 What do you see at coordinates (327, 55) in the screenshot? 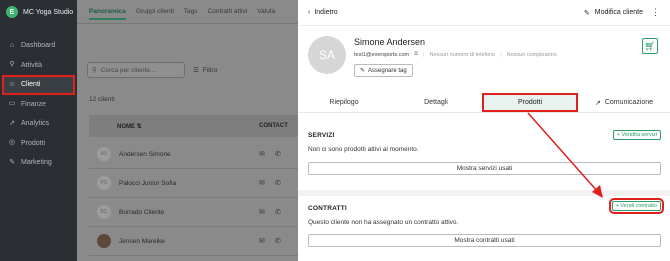
I see `avatar: SA` at bounding box center [327, 55].